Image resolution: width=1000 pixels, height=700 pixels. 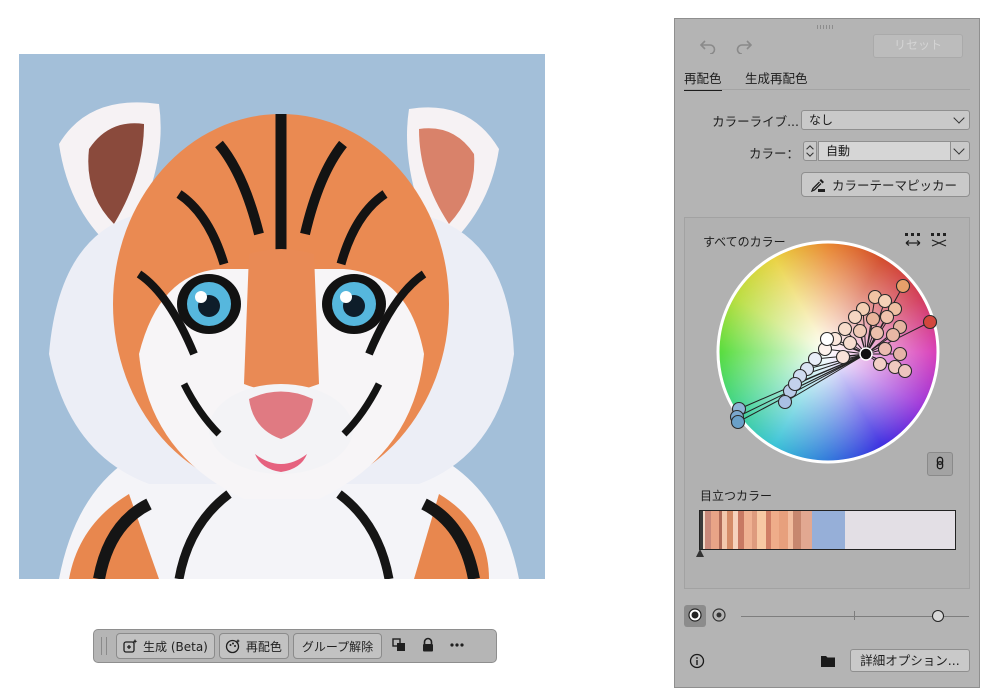 I want to click on more-icon, so click(x=457, y=646).